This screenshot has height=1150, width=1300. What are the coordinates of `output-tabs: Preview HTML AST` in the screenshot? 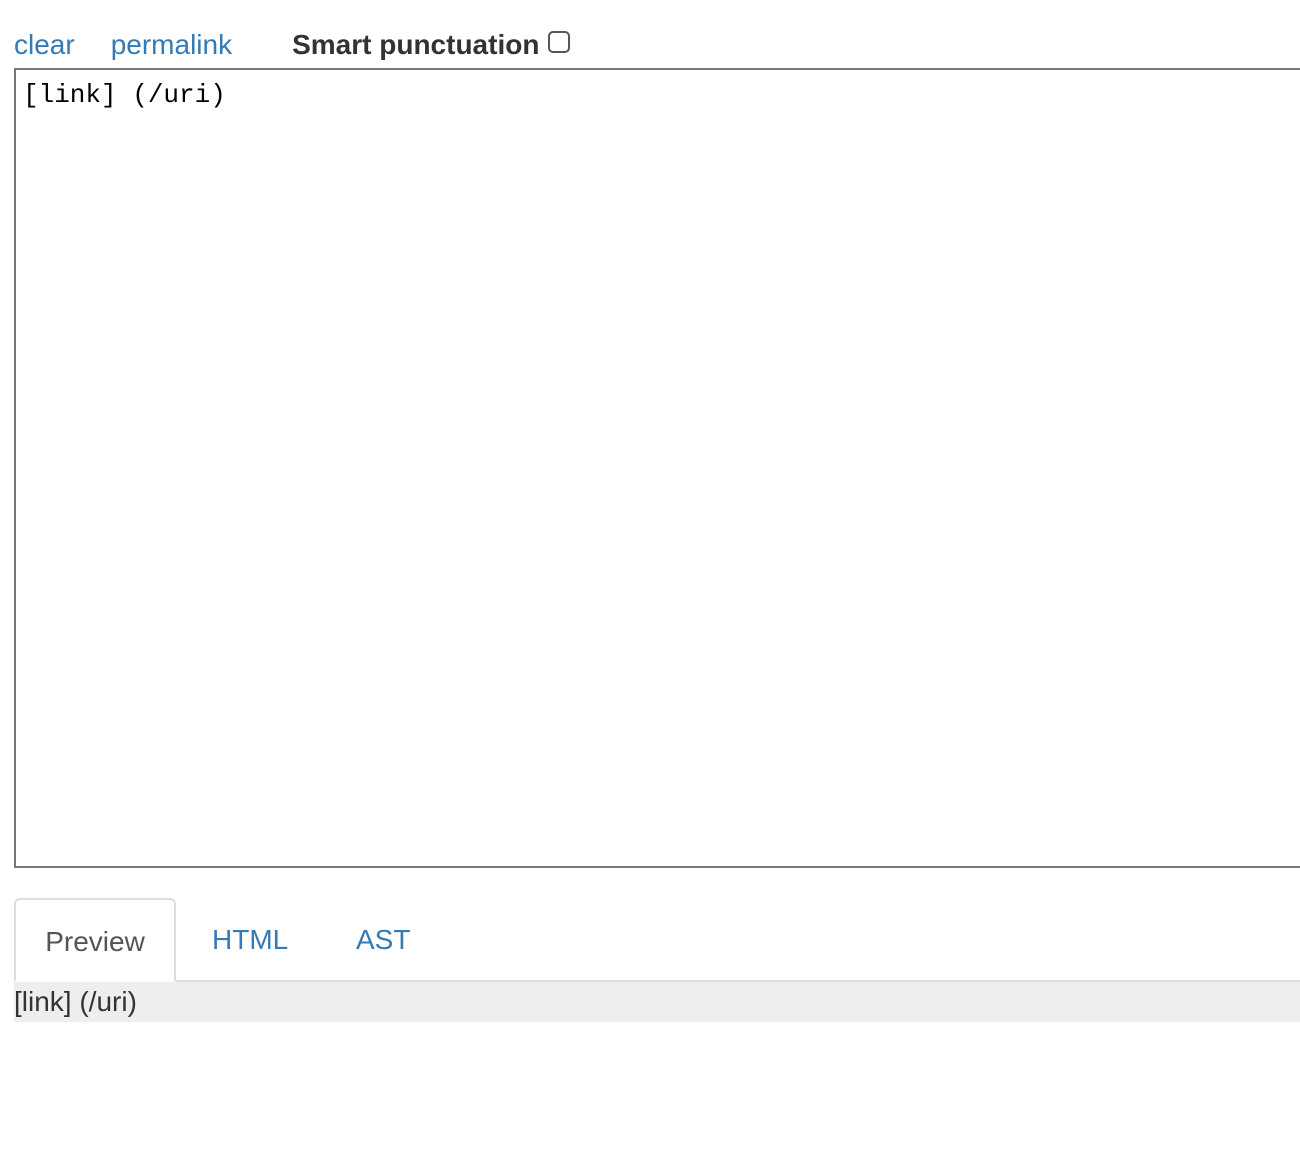 It's located at (657, 940).